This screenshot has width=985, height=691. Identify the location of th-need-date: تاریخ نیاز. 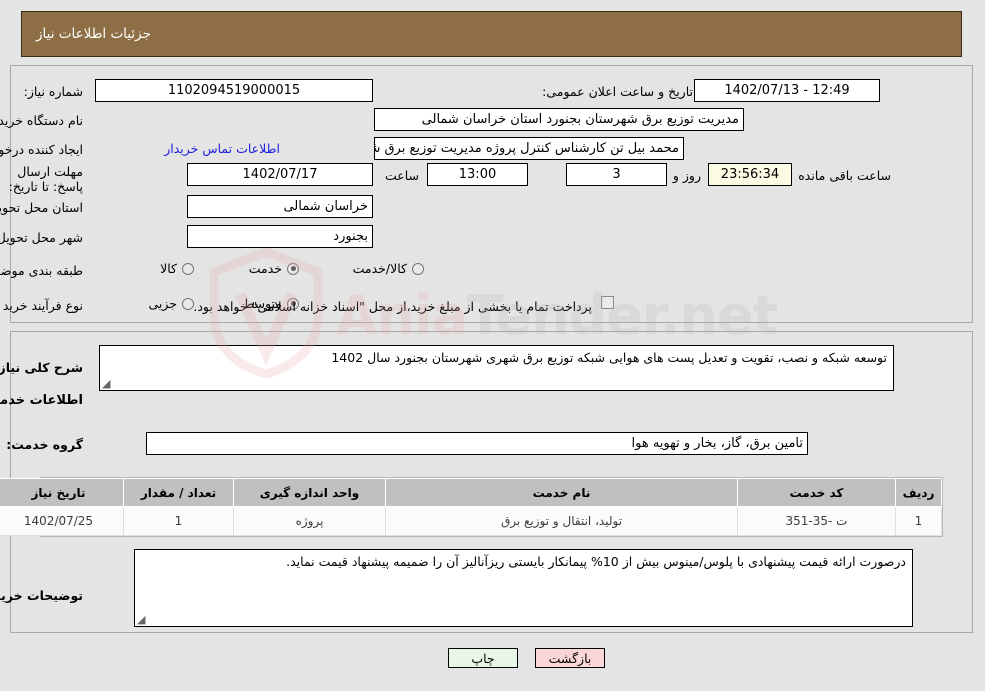
(62, 492).